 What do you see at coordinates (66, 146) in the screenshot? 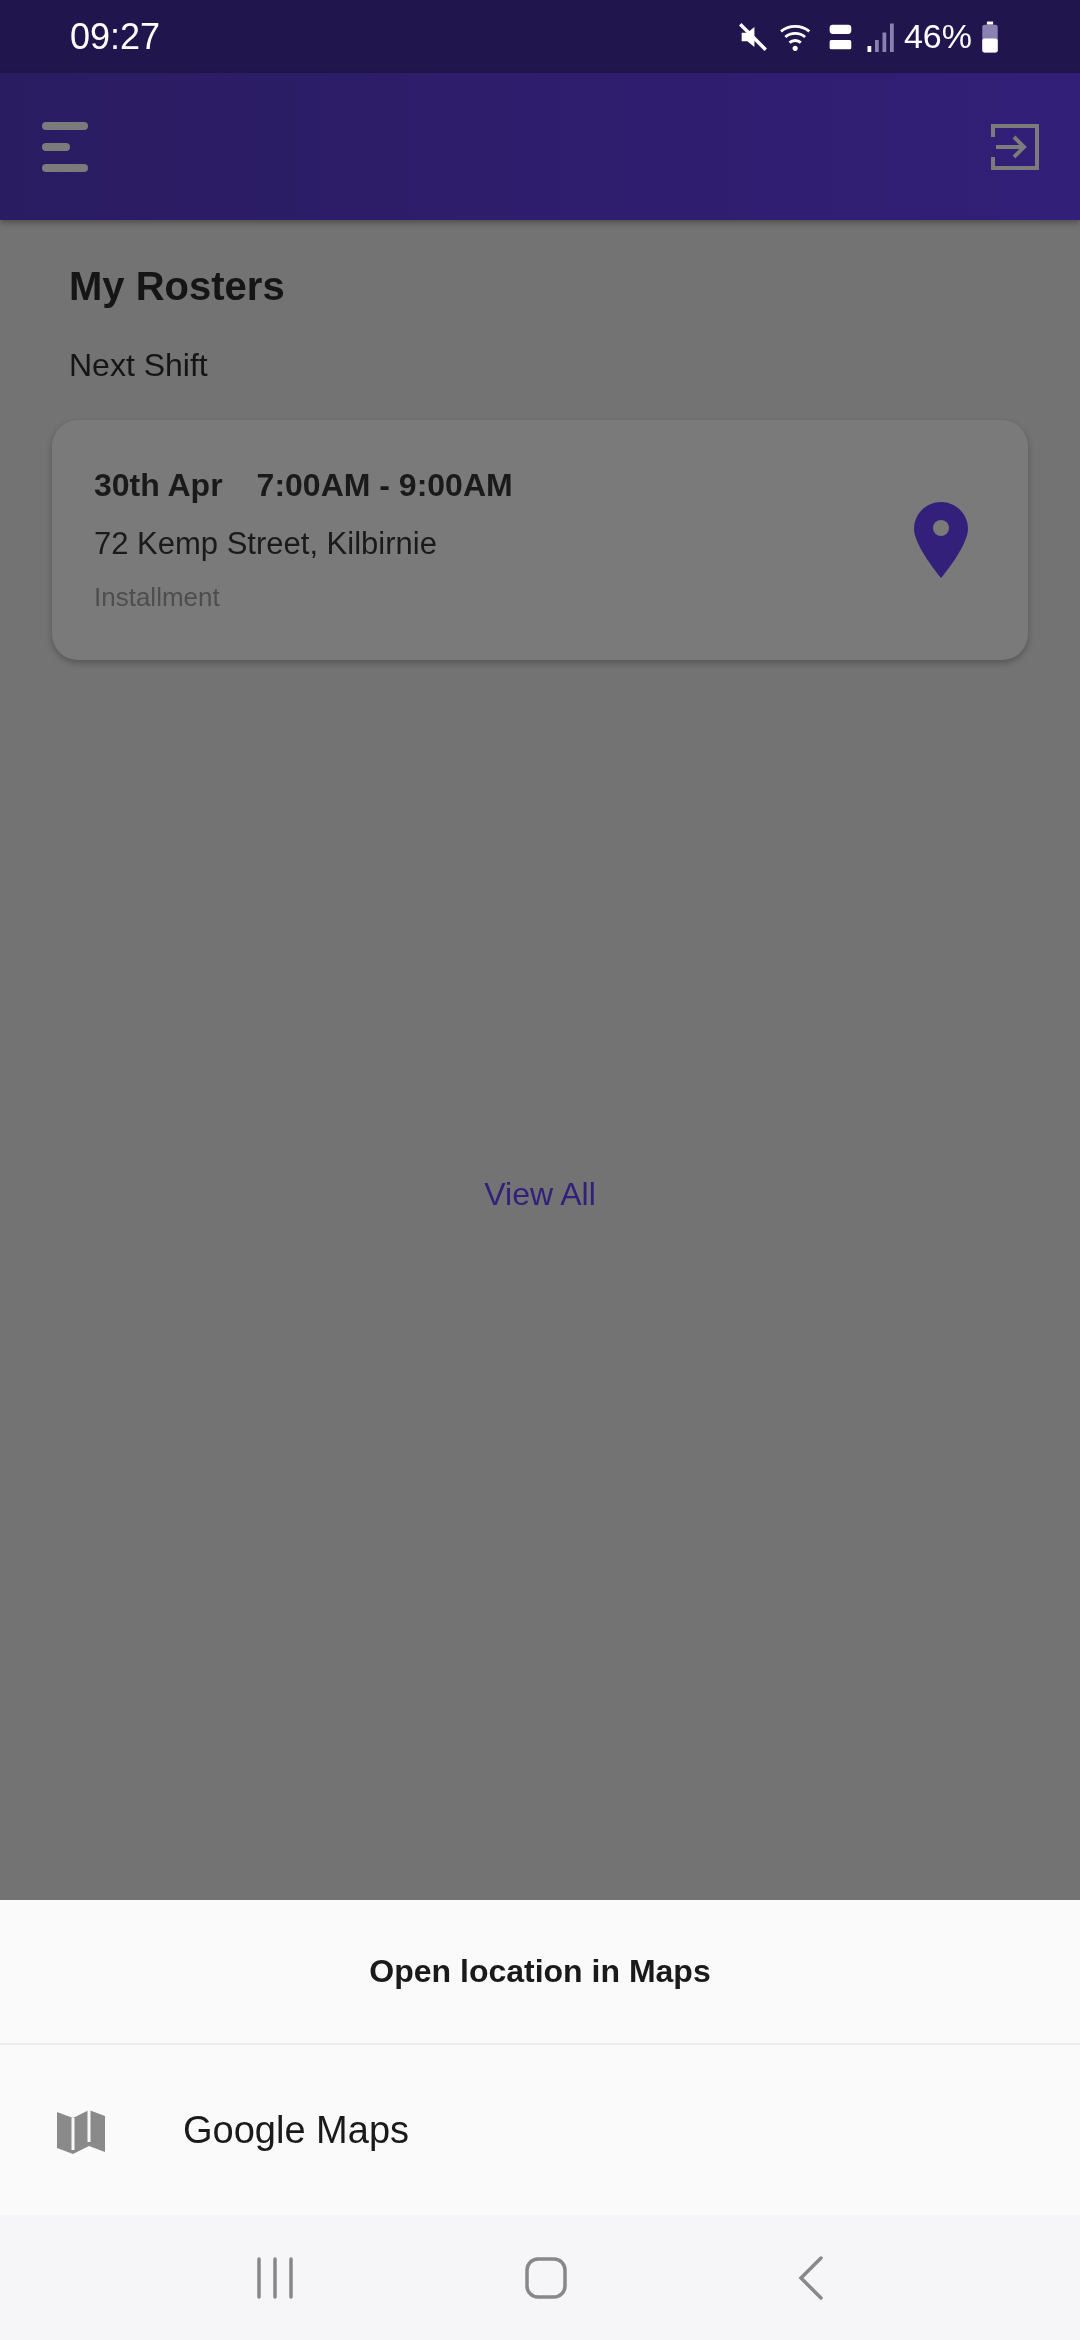
I see `menu-icon` at bounding box center [66, 146].